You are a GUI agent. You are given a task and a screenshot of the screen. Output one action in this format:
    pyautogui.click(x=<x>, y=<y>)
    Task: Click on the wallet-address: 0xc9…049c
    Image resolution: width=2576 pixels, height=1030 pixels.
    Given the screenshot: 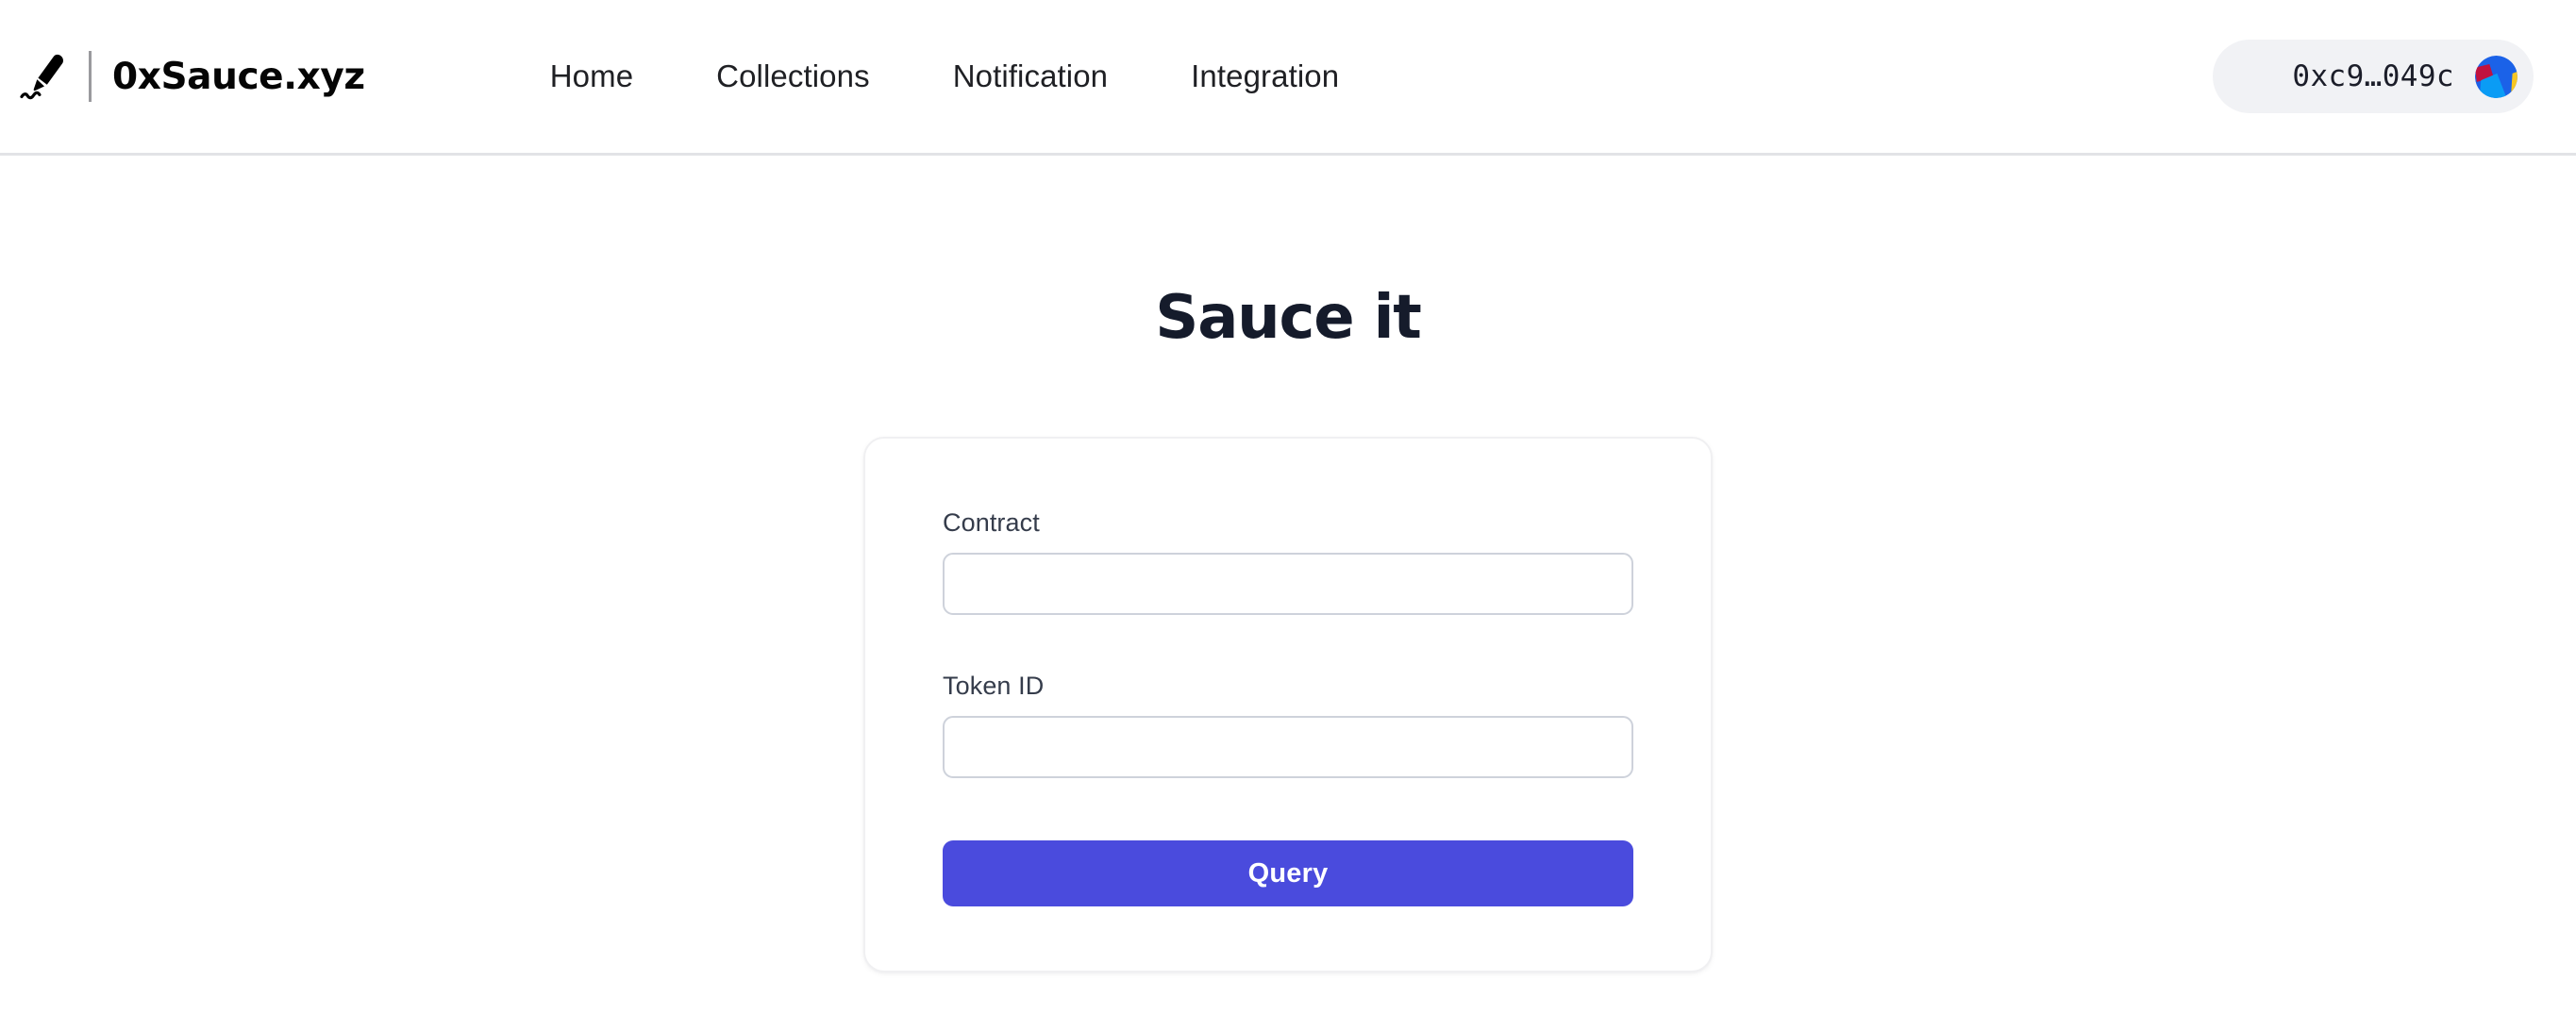 What is the action you would take?
    pyautogui.click(x=2373, y=76)
    